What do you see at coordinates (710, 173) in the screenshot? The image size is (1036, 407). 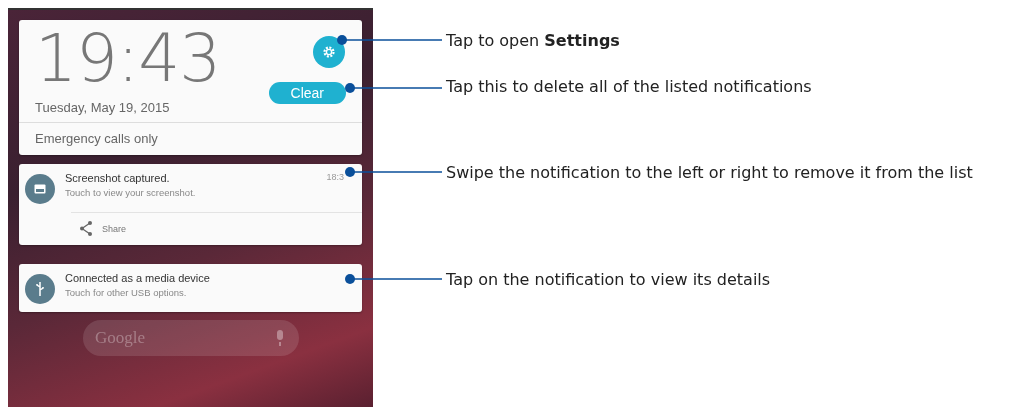 I see `callout-text: Swipe the notification to the left or right to remove it from the list` at bounding box center [710, 173].